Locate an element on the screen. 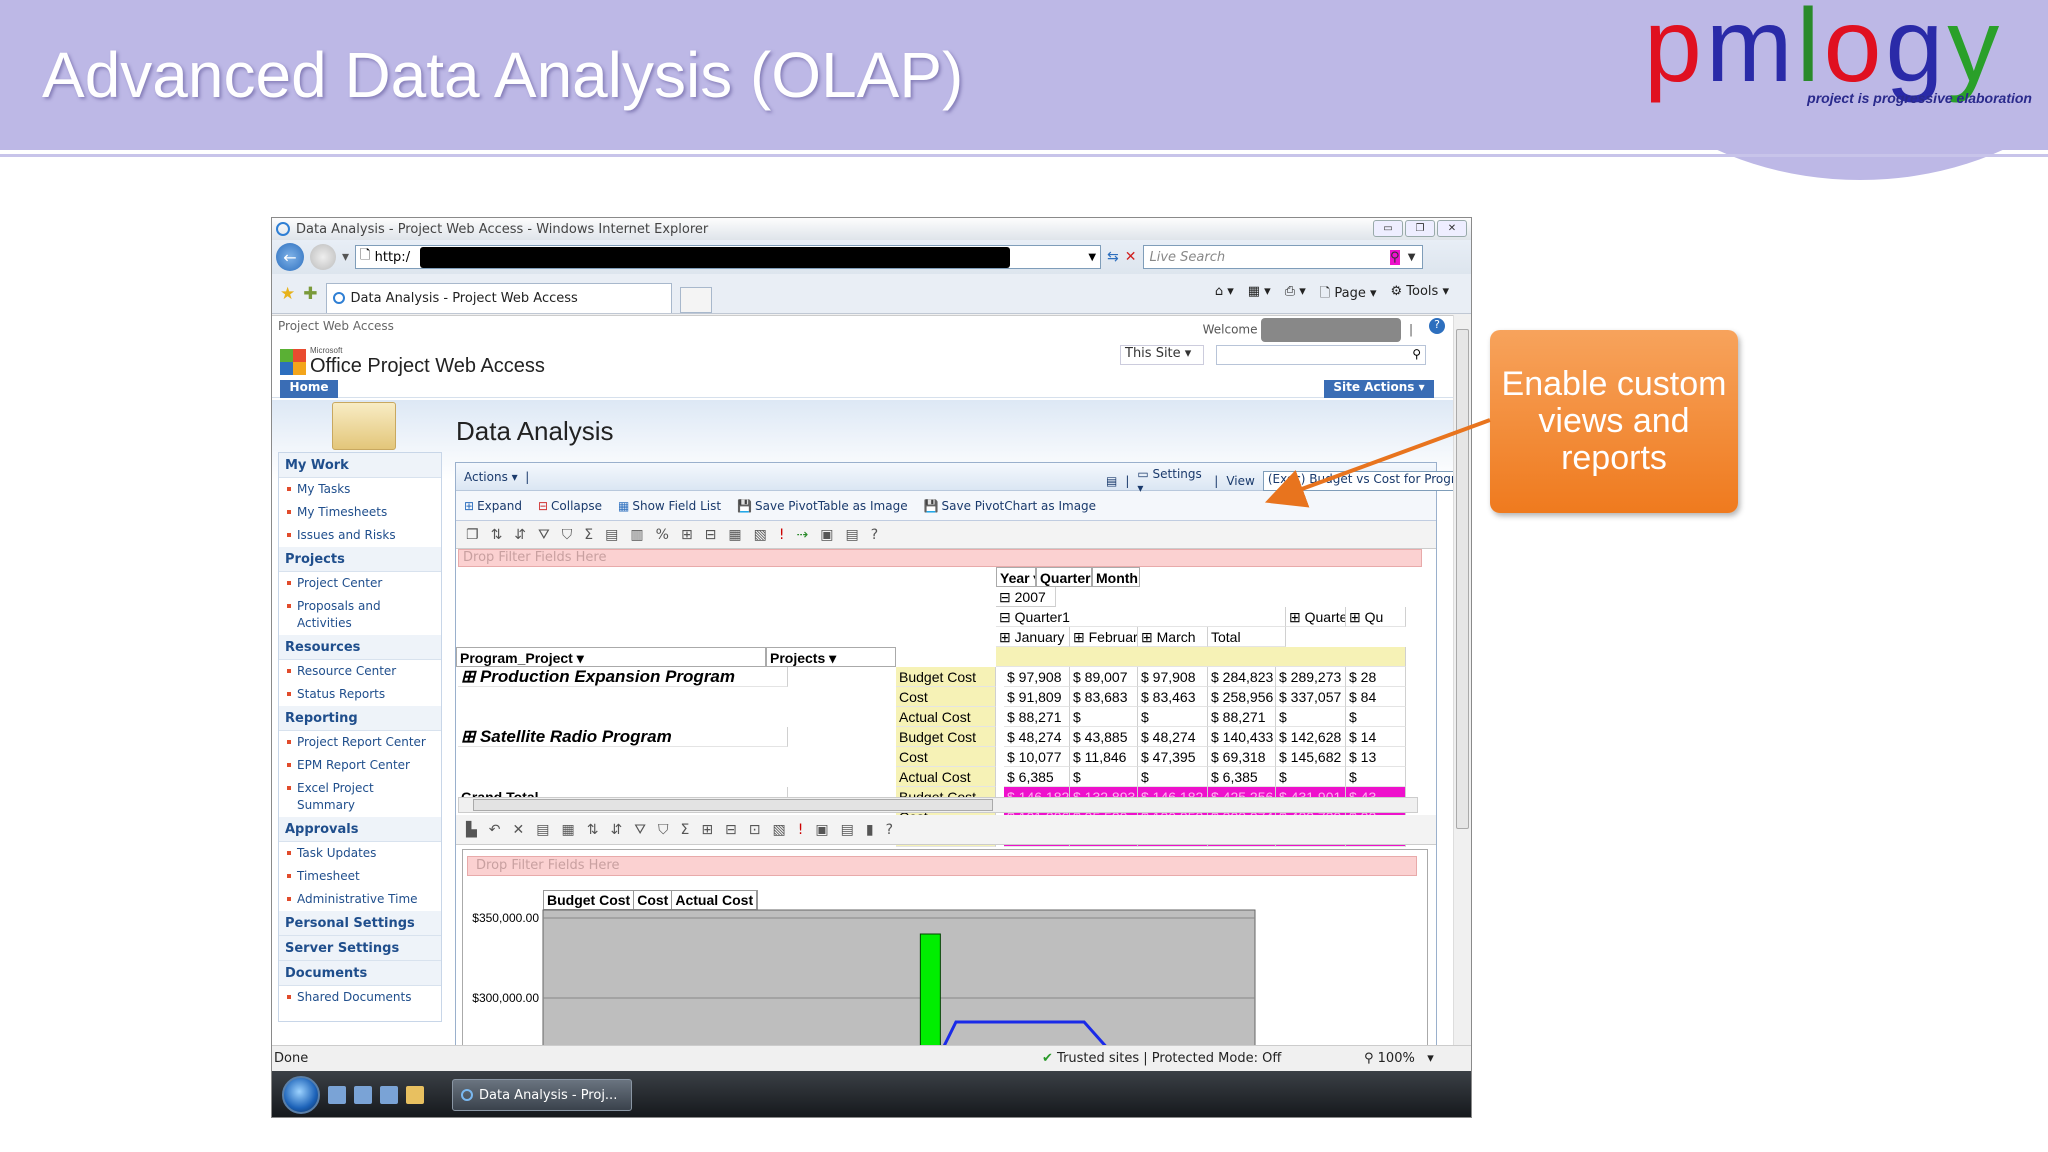 This screenshot has width=2048, height=1152. value-cell: $ 284,823 is located at coordinates (1242, 677).